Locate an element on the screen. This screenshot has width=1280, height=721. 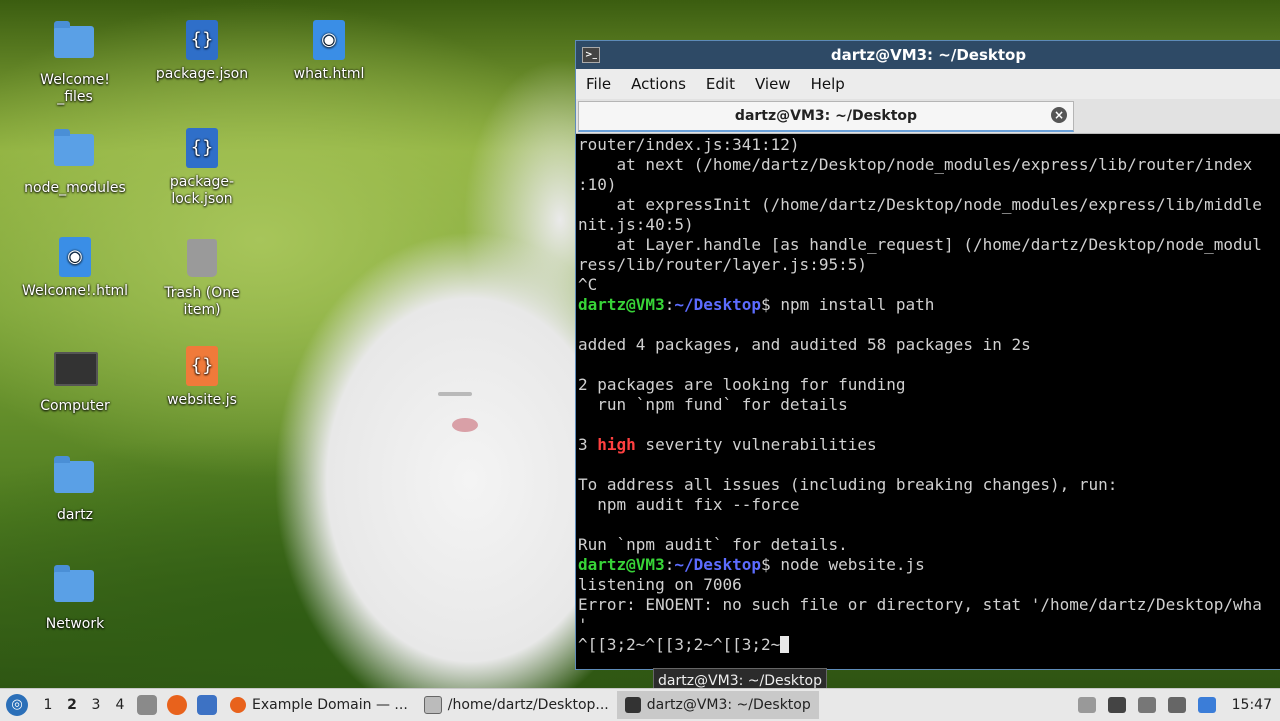
volume-icon is located at coordinates (1116, 705).